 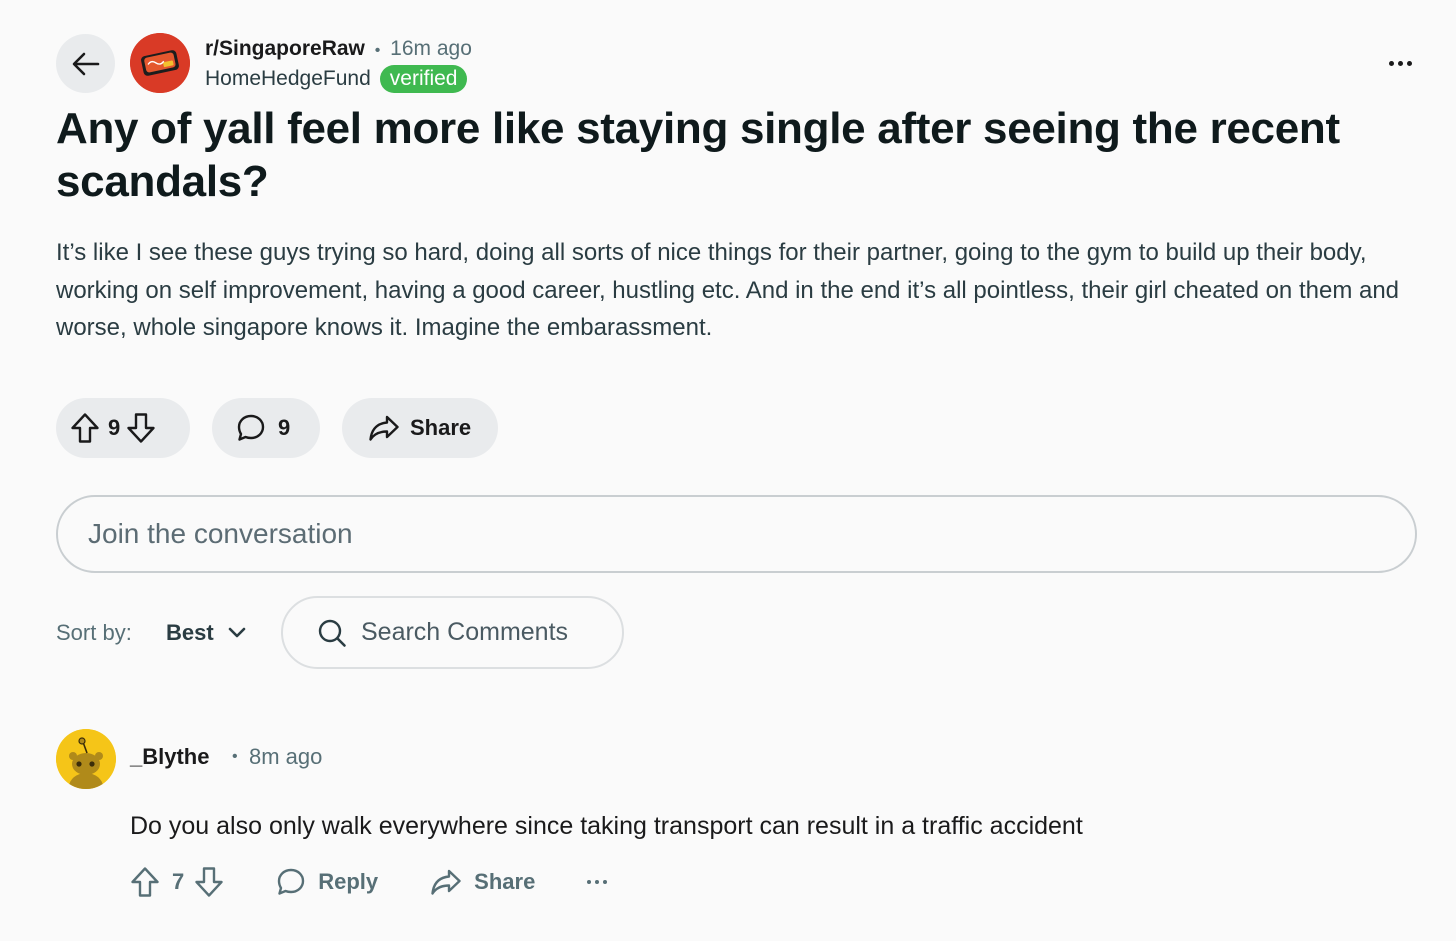 I want to click on post-time: 16m ago, so click(x=431, y=48).